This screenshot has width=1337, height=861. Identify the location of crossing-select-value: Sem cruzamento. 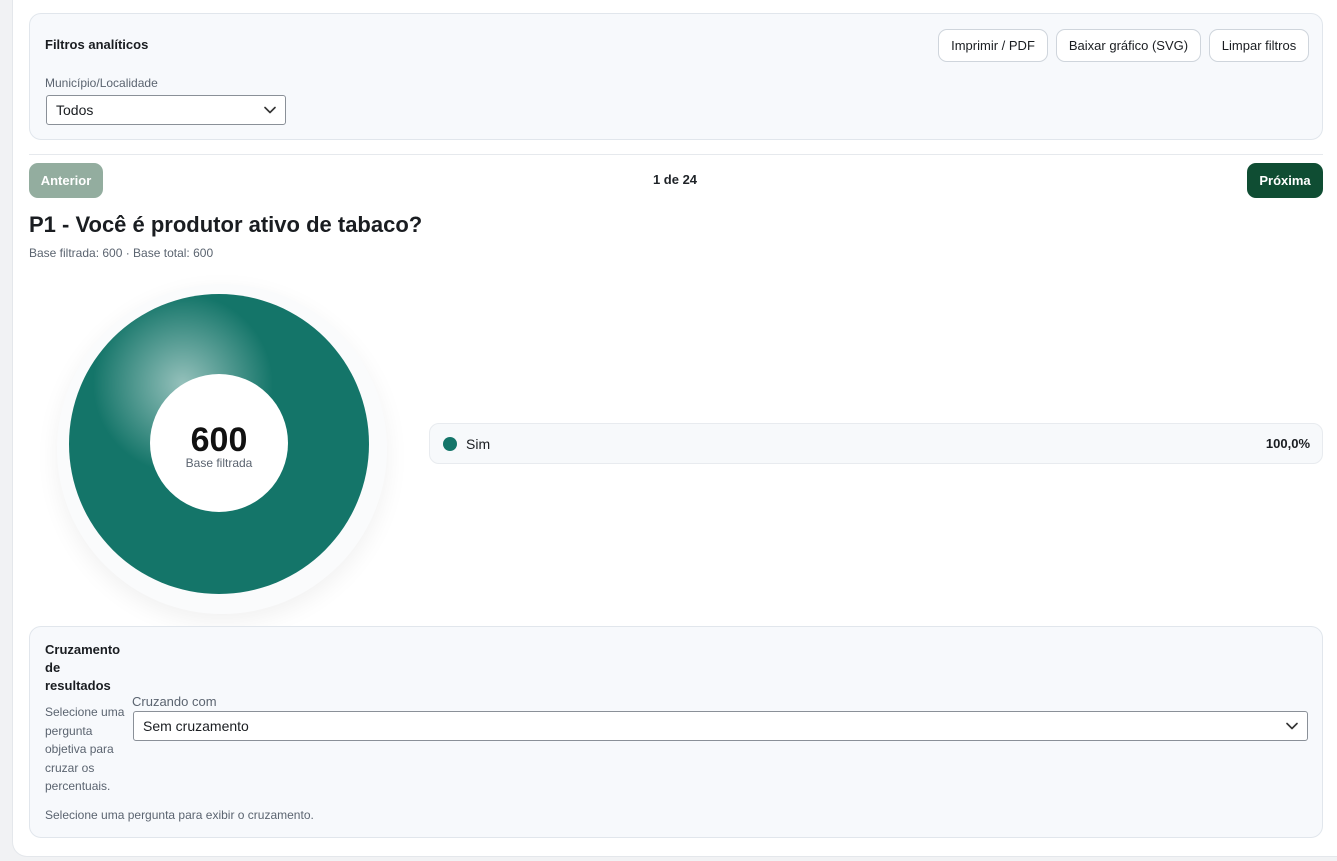
(196, 726).